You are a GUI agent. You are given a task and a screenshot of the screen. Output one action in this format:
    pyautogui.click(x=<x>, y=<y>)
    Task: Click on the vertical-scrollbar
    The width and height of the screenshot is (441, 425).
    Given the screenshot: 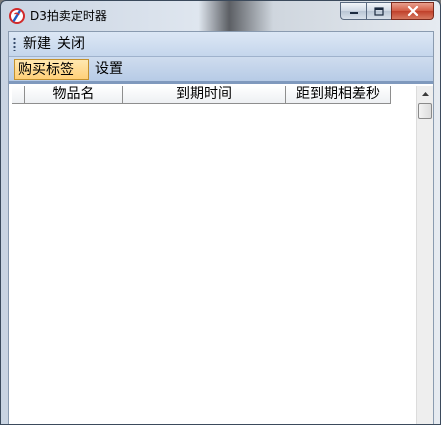 What is the action you would take?
    pyautogui.click(x=424, y=255)
    